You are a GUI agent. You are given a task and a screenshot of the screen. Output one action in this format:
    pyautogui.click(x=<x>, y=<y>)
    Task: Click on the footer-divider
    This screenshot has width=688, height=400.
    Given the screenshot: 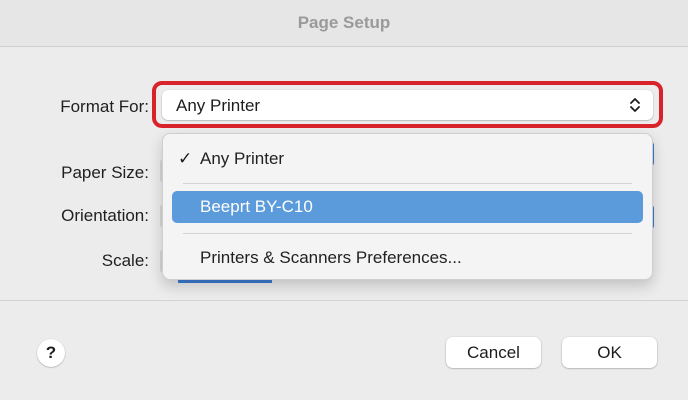 What is the action you would take?
    pyautogui.click(x=344, y=300)
    